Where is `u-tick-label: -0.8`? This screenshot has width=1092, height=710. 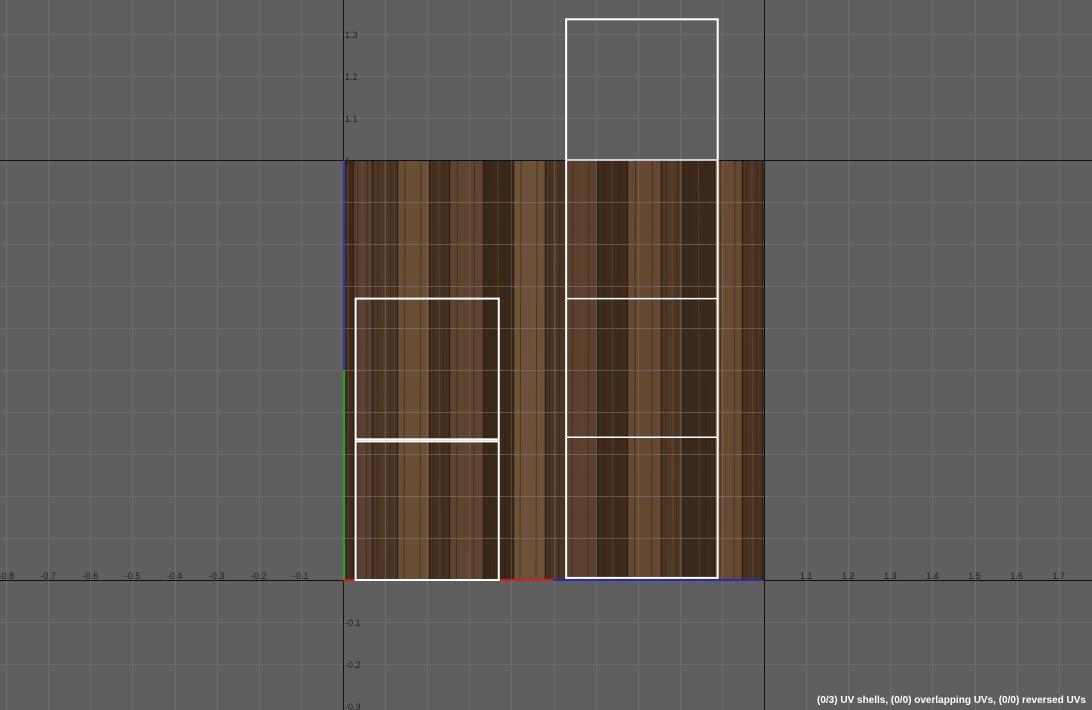 u-tick-label: -0.8 is located at coordinates (7, 576).